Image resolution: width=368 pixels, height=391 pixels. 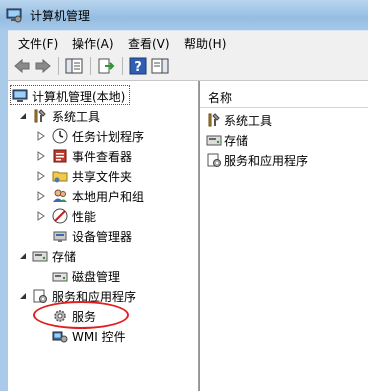 I want to click on column-header-name: 名称, so click(x=284, y=96).